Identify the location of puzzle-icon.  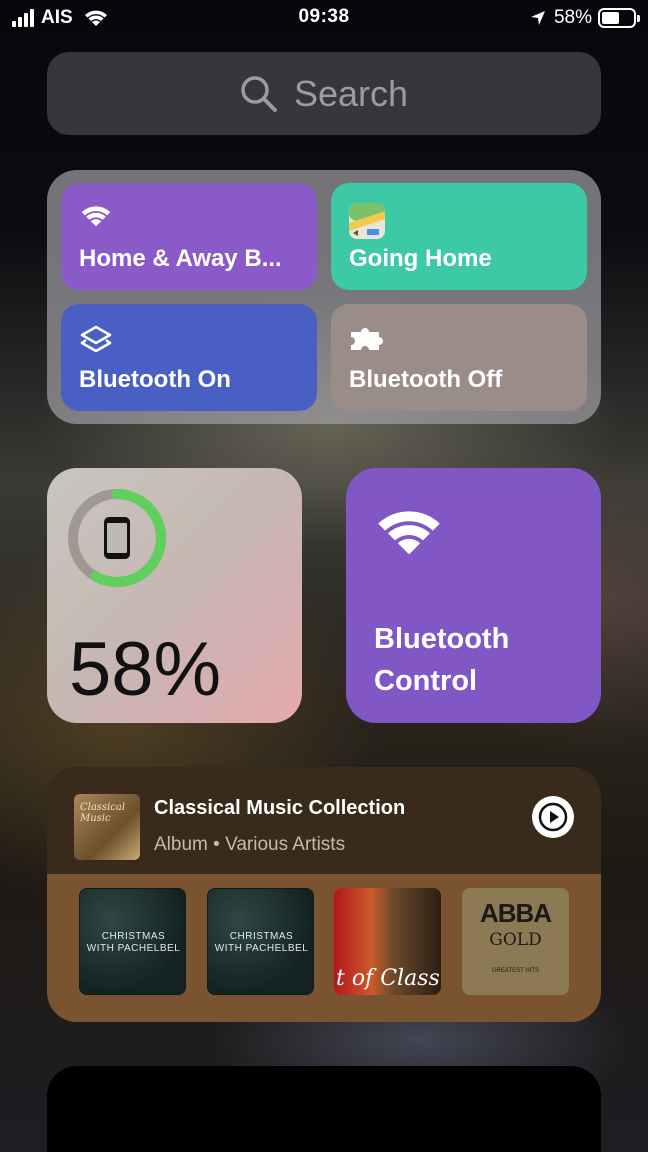
(367, 339).